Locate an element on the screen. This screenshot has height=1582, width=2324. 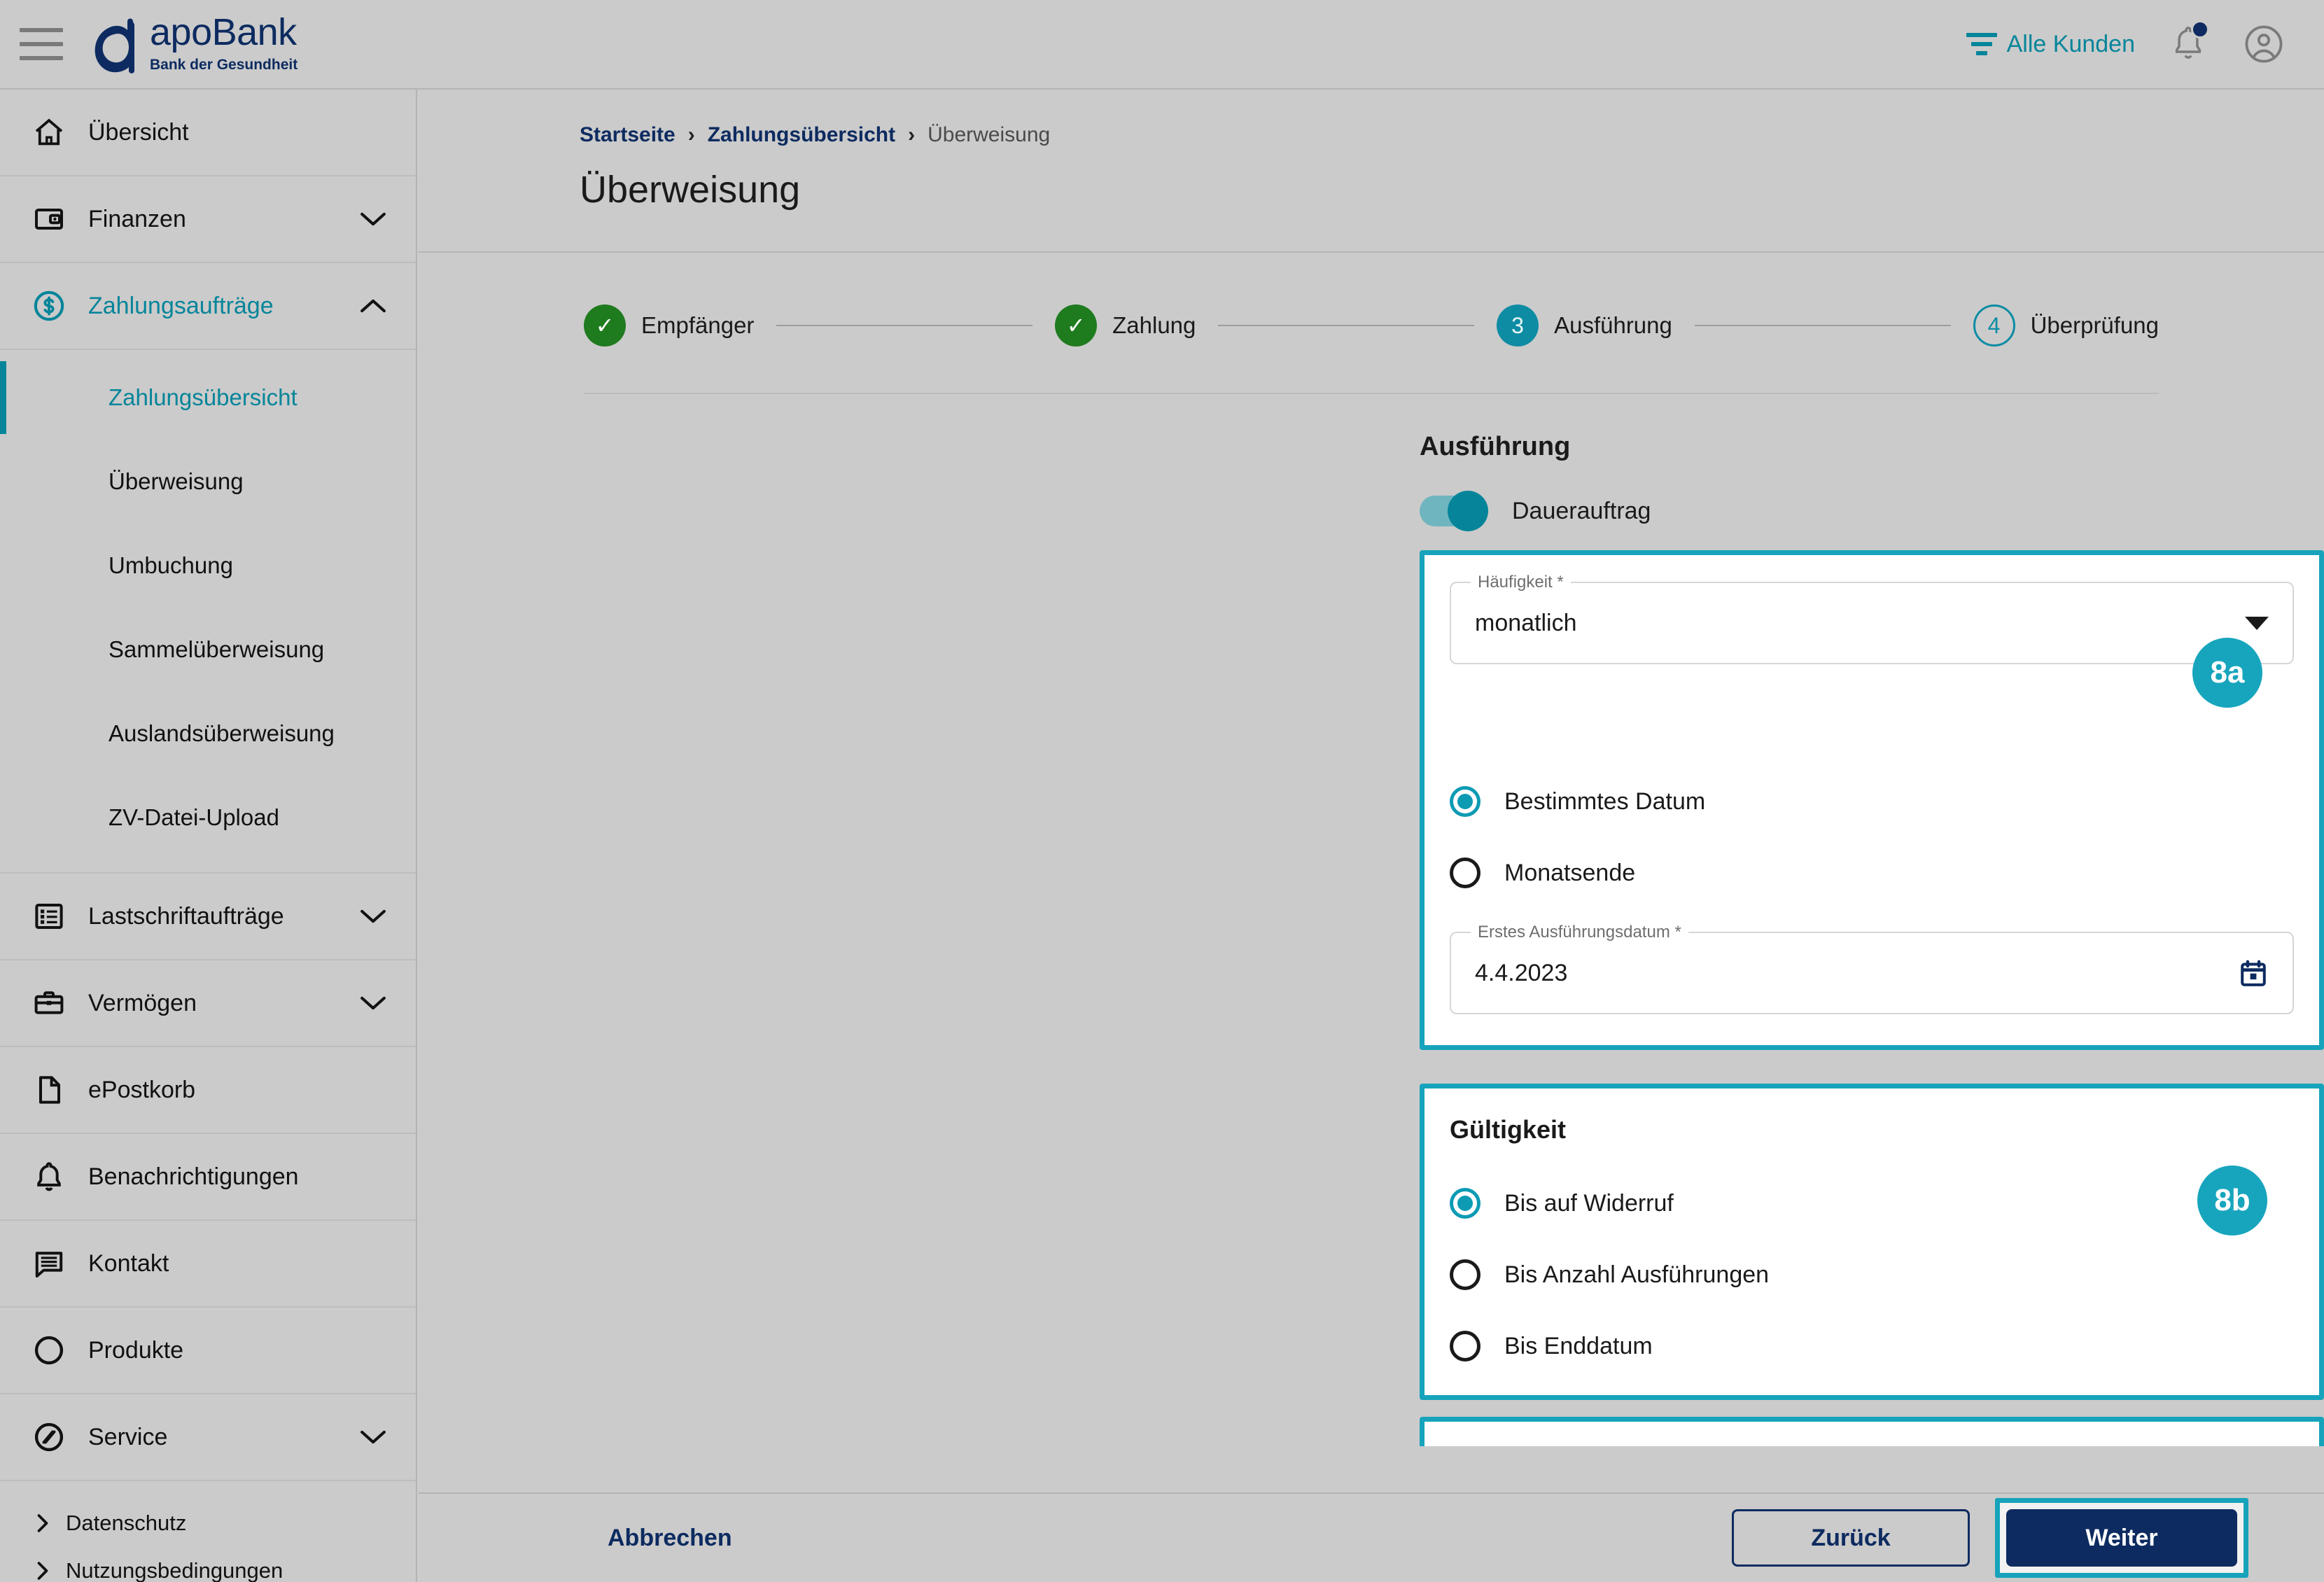
sidebar-subitem-ueberweisung: Überweisung is located at coordinates (208, 482).